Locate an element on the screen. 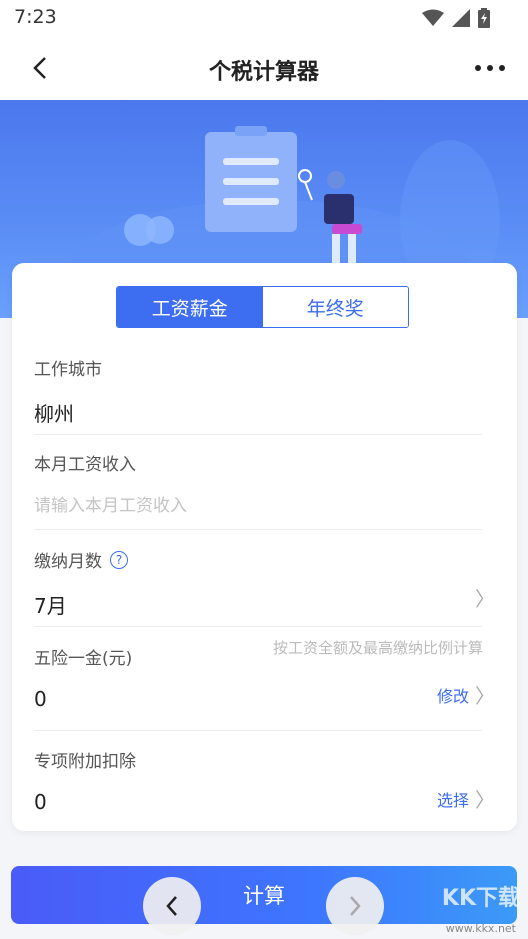 The height and width of the screenshot is (939, 528). prev-page-button is located at coordinates (172, 906).